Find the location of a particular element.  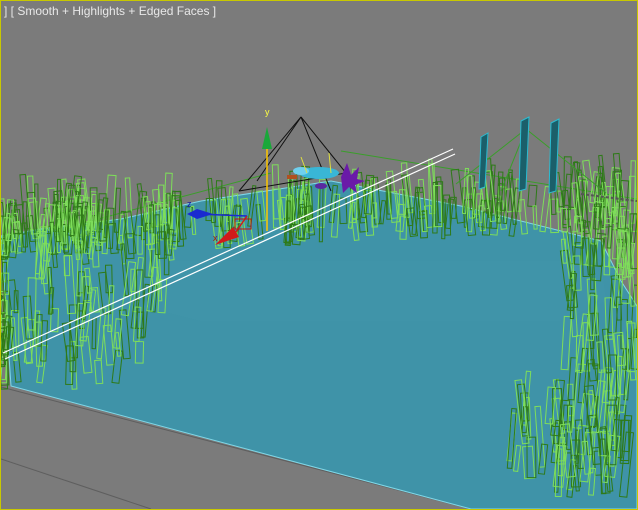

gizmo-y-cone-icon is located at coordinates (267, 138).